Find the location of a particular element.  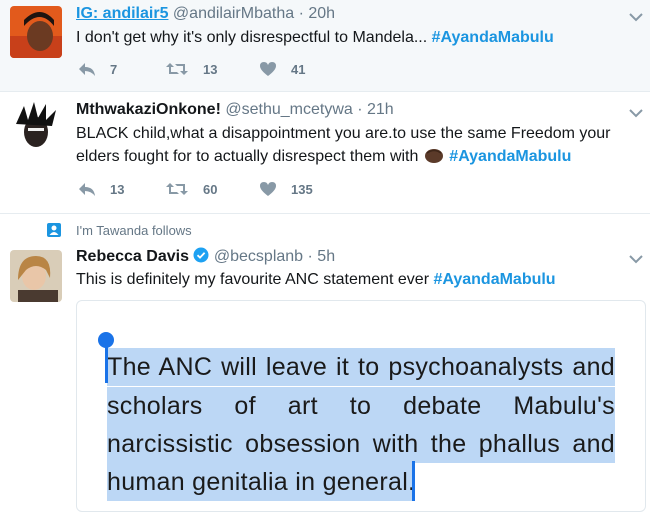

retweet-button: 60 is located at coordinates (191, 189).